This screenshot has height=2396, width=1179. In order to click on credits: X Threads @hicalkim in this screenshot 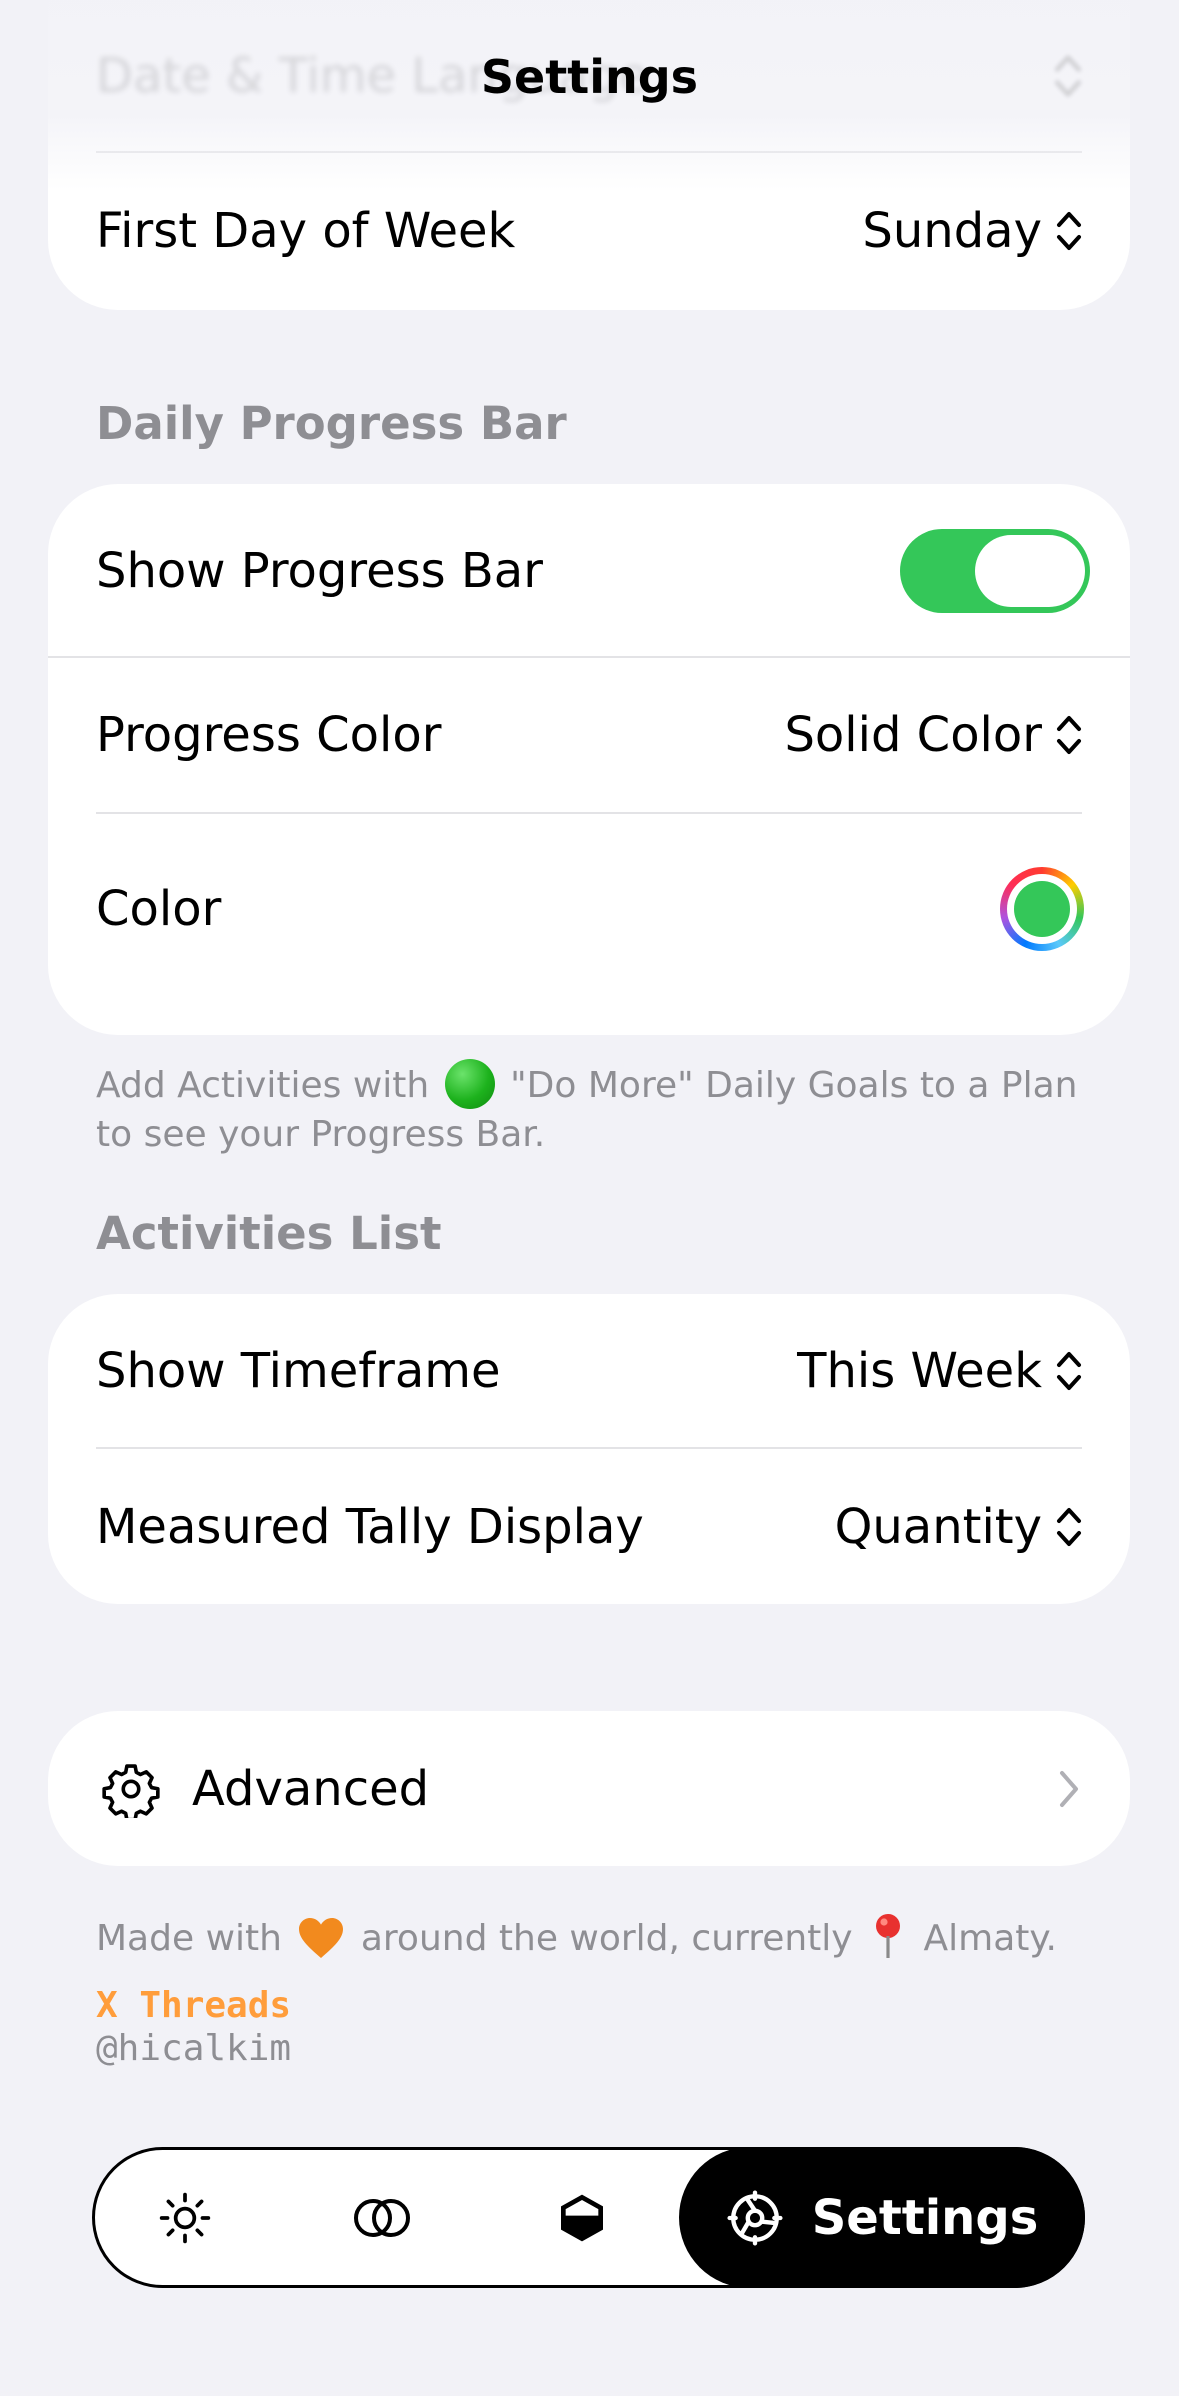, I will do `click(193, 2027)`.